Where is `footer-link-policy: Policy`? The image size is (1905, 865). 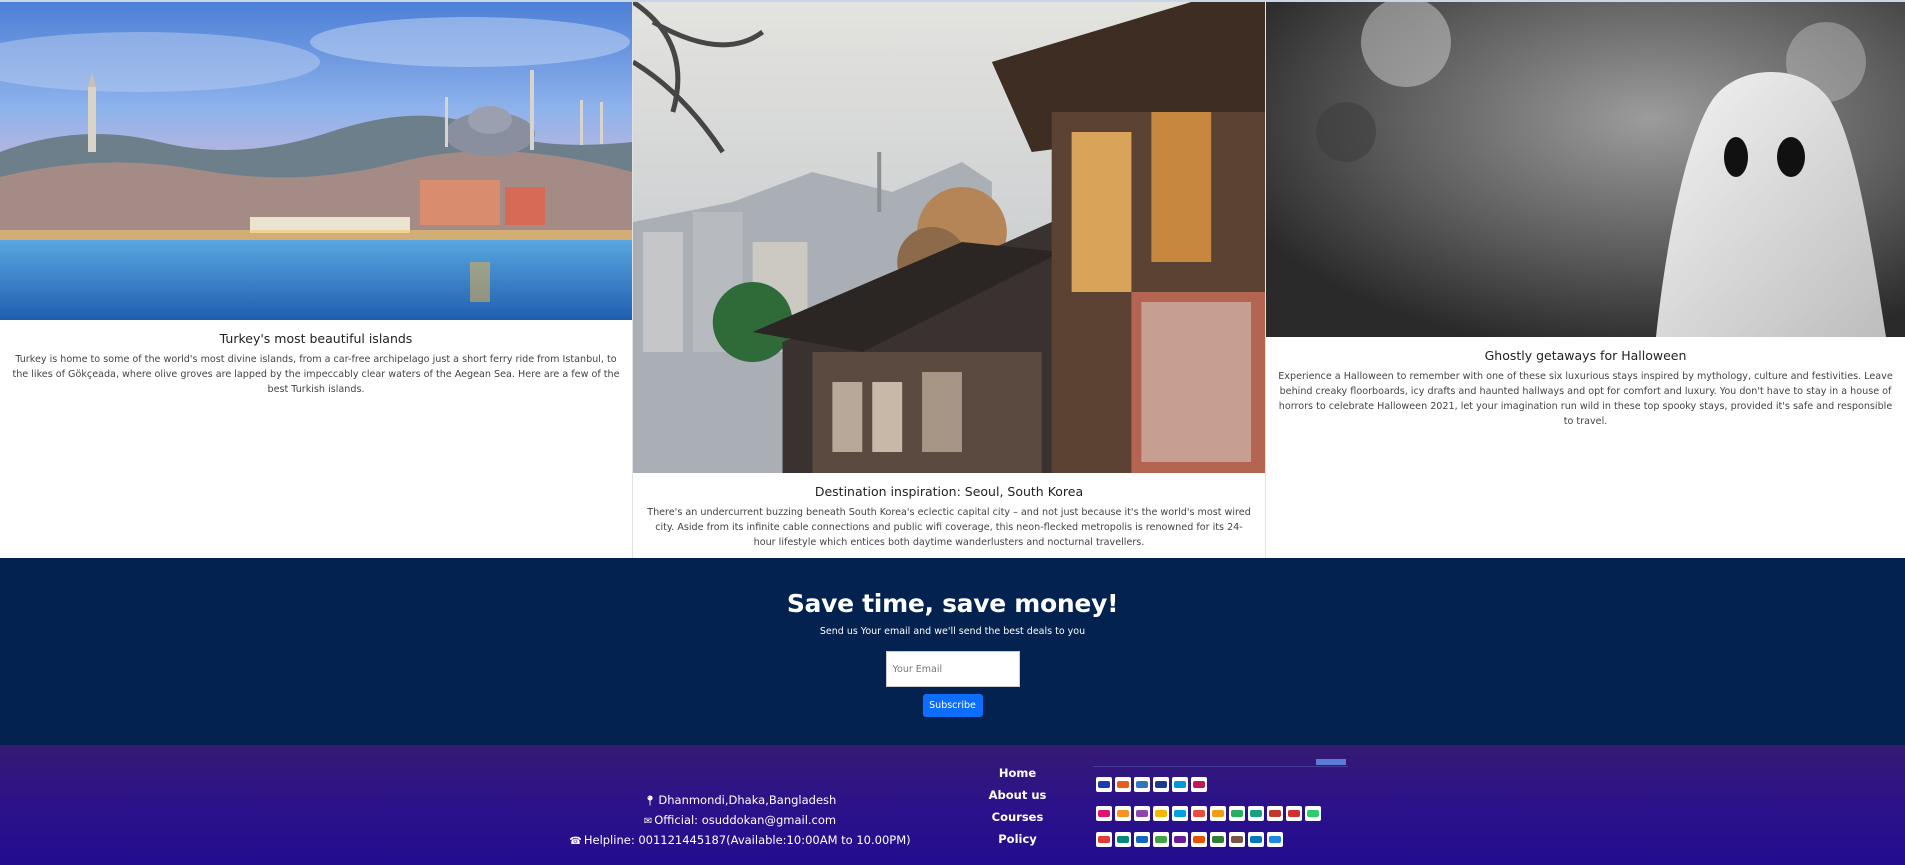
footer-link-policy: Policy is located at coordinates (1017, 839).